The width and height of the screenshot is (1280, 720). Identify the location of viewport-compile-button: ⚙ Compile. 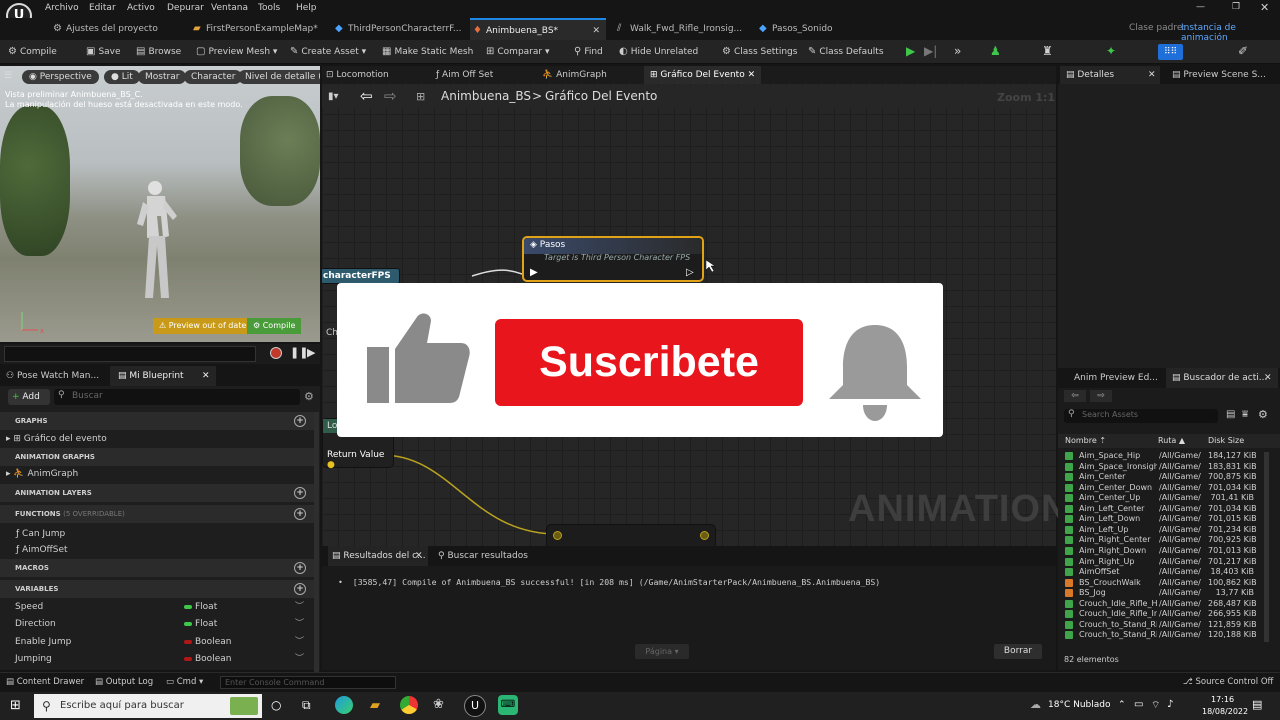
(274, 326).